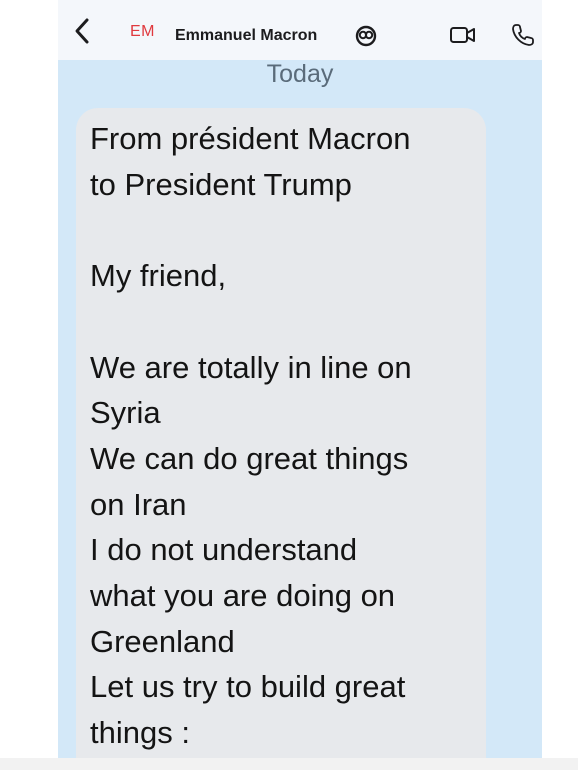  Describe the element at coordinates (289, 764) in the screenshot. I see `bottom-divider` at that location.